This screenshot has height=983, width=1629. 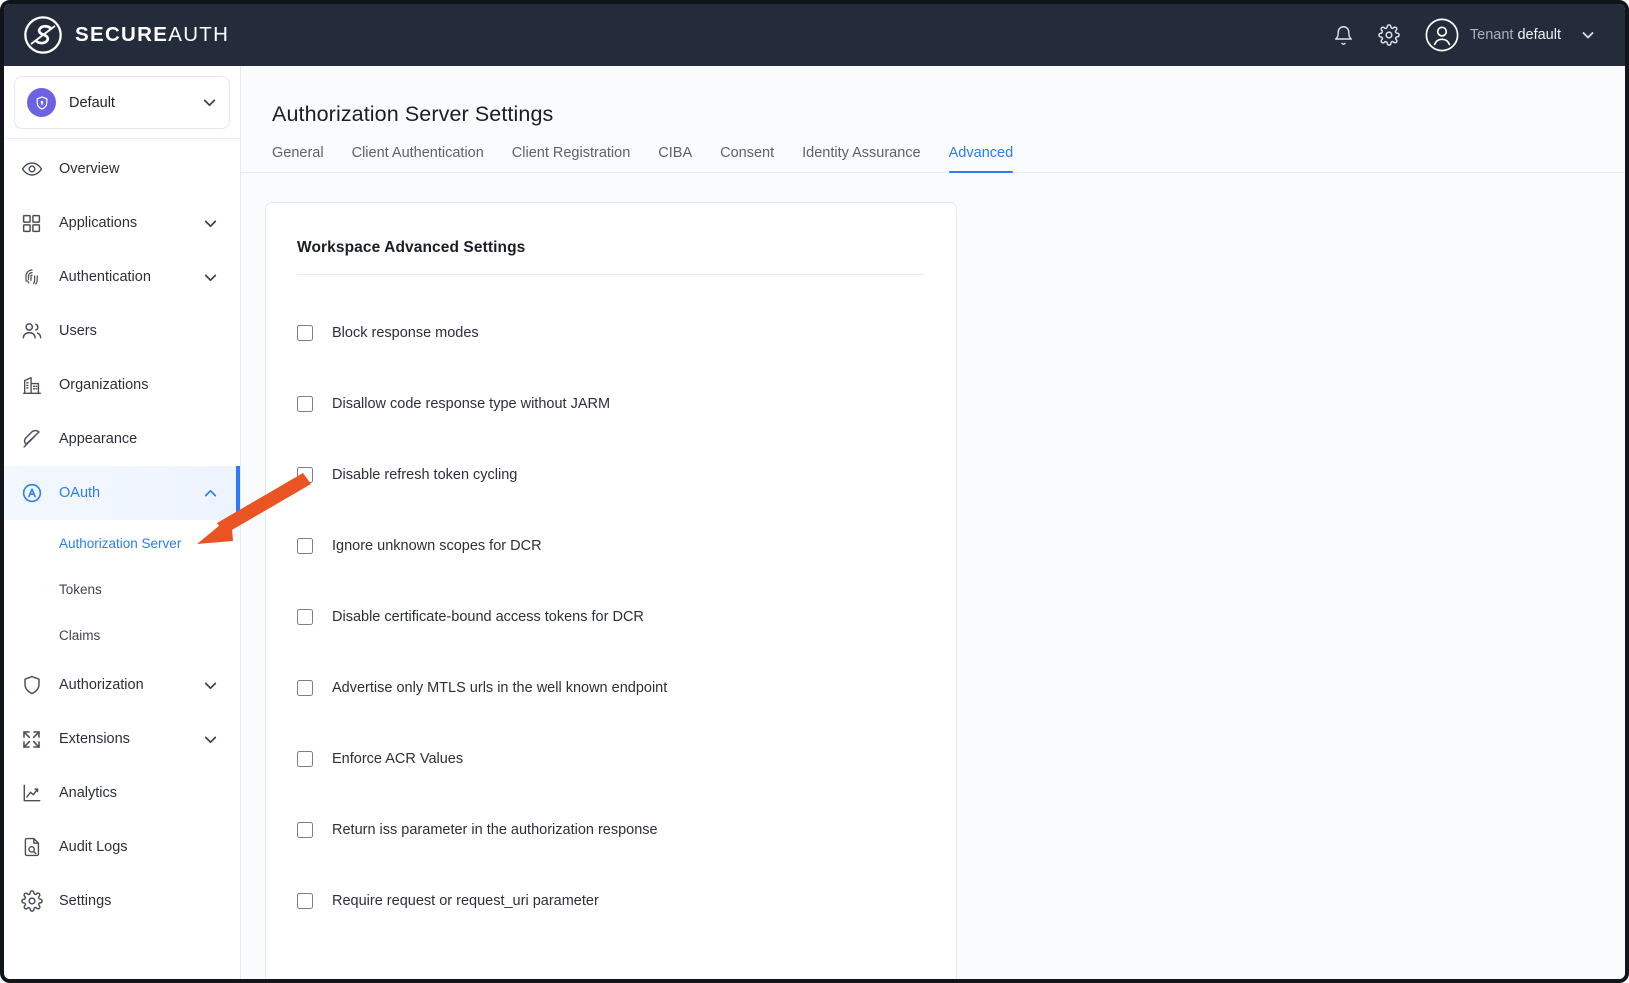 I want to click on tab-label: Consent, so click(x=747, y=153).